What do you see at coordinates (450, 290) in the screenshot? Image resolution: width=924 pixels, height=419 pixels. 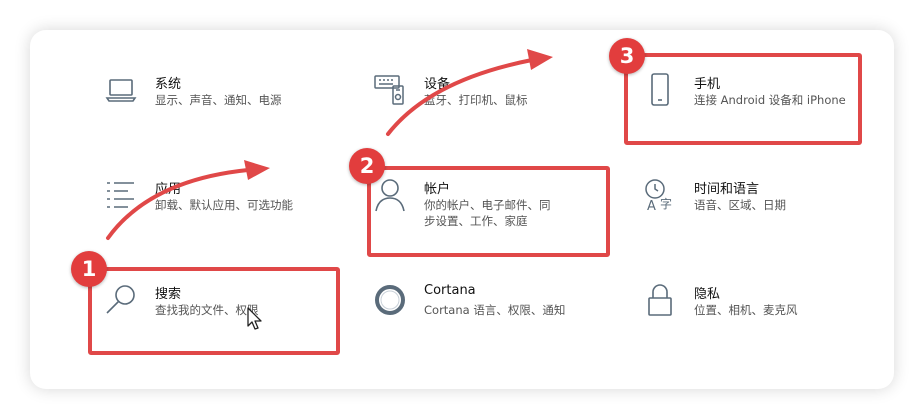 I see `tile-title: Cortana` at bounding box center [450, 290].